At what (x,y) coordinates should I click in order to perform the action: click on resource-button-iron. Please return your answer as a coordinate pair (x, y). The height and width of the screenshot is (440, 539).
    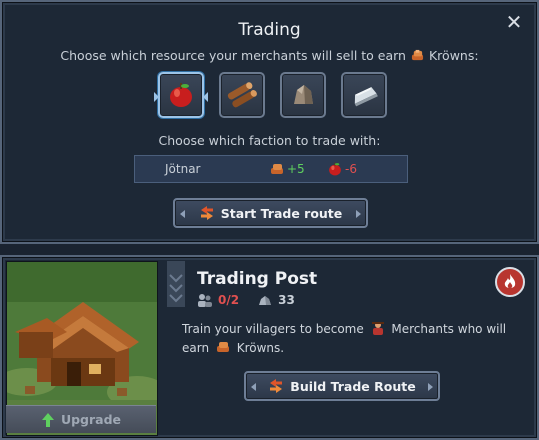
    Looking at the image, I should click on (364, 95).